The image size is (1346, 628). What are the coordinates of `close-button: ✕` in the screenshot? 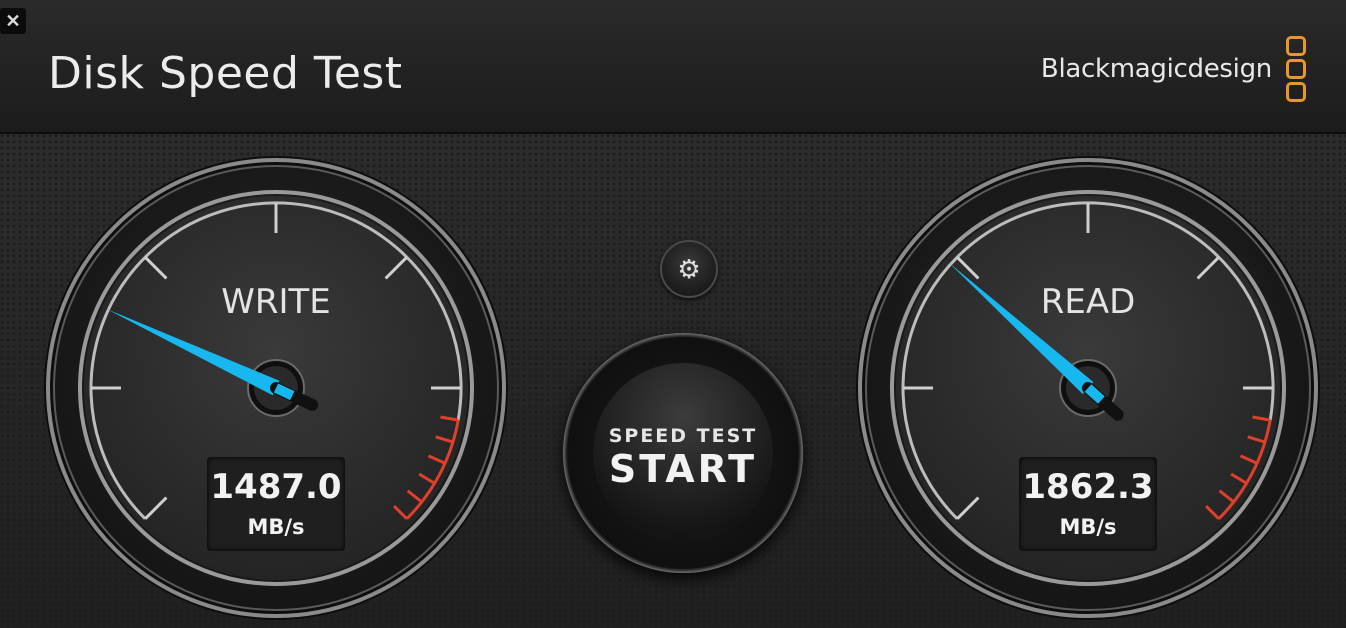 It's located at (13, 21).